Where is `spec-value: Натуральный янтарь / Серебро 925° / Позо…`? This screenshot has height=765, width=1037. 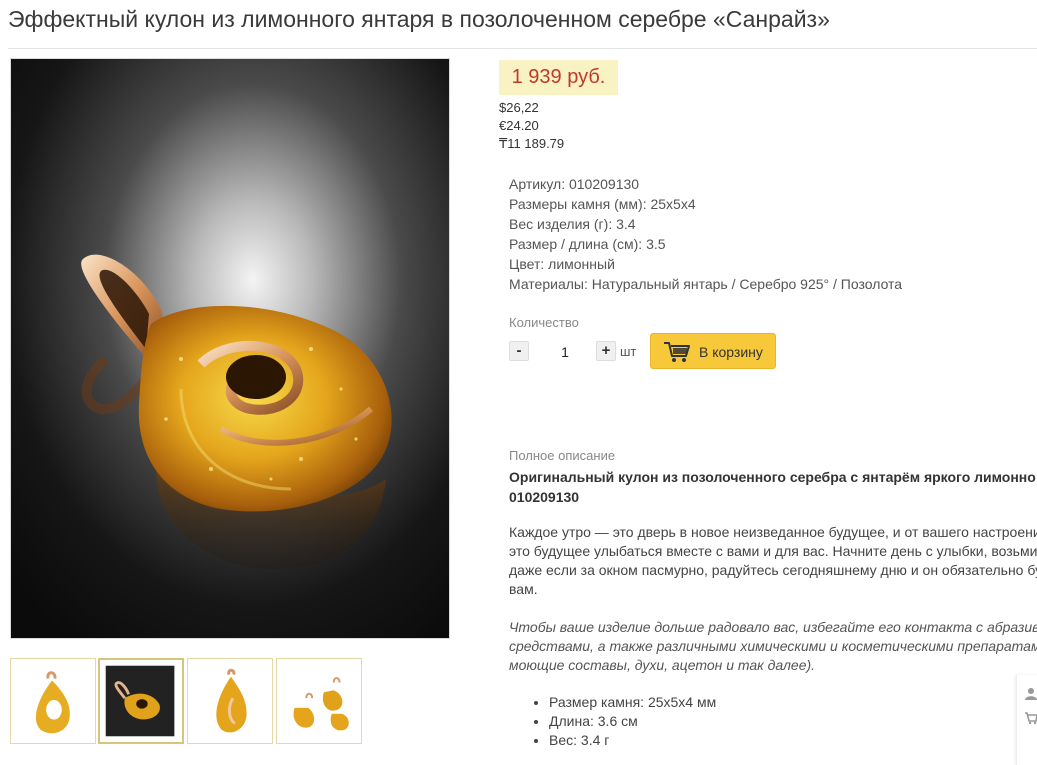
spec-value: Натуральный янтарь / Серебро 925° / Позо… is located at coordinates (747, 284).